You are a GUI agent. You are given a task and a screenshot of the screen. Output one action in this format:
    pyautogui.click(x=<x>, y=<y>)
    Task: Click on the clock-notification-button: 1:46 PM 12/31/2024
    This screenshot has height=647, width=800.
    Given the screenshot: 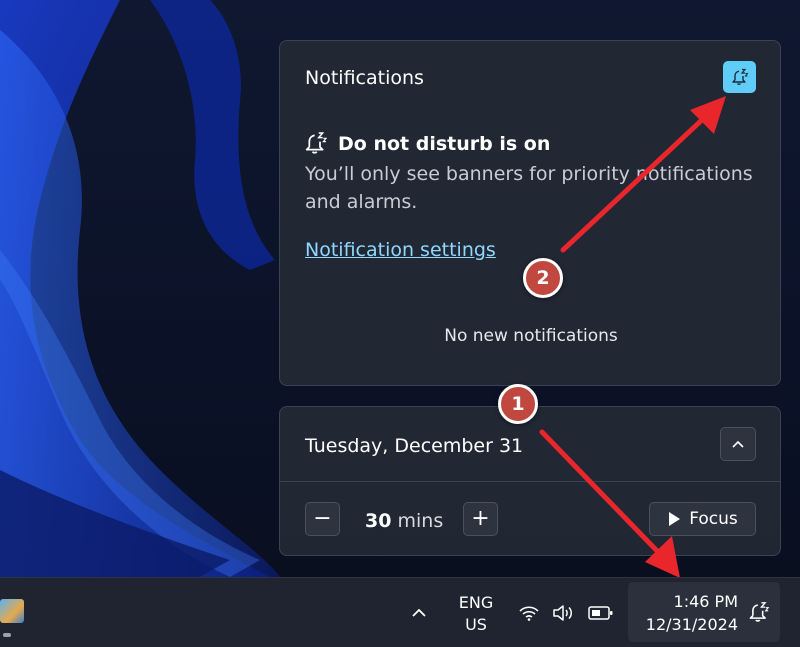 What is the action you would take?
    pyautogui.click(x=704, y=612)
    